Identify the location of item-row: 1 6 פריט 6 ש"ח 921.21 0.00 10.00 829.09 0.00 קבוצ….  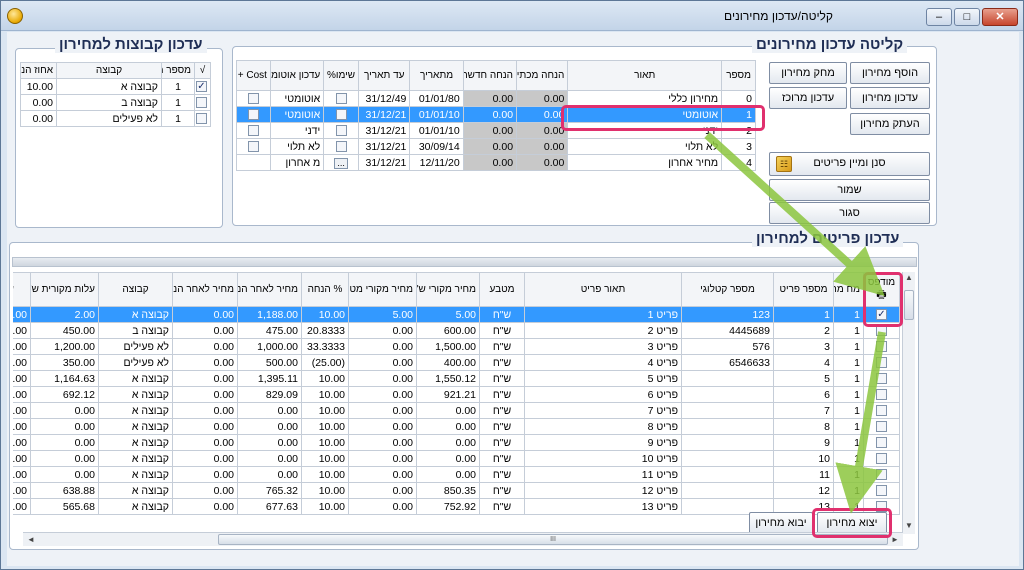
(456, 394).